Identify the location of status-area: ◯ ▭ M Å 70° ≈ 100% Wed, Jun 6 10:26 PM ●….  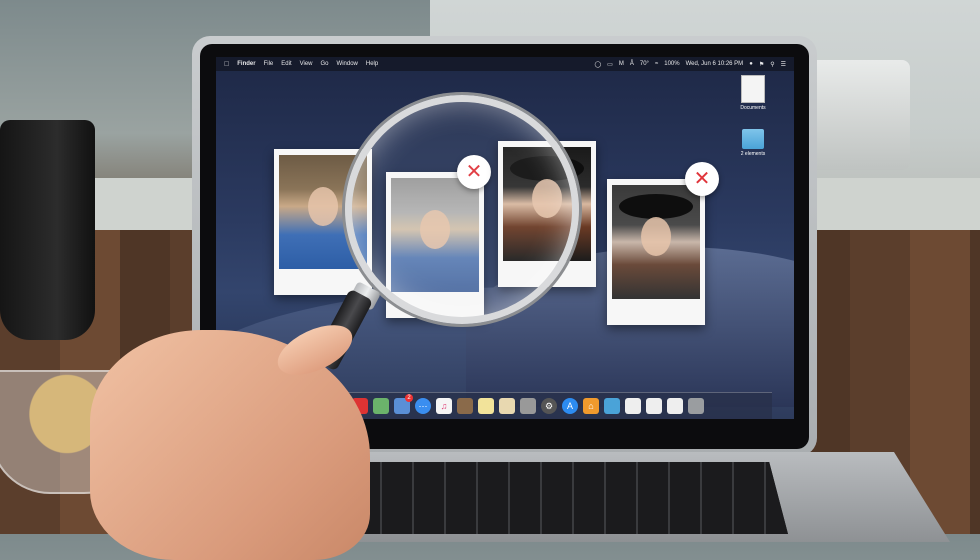
(690, 64).